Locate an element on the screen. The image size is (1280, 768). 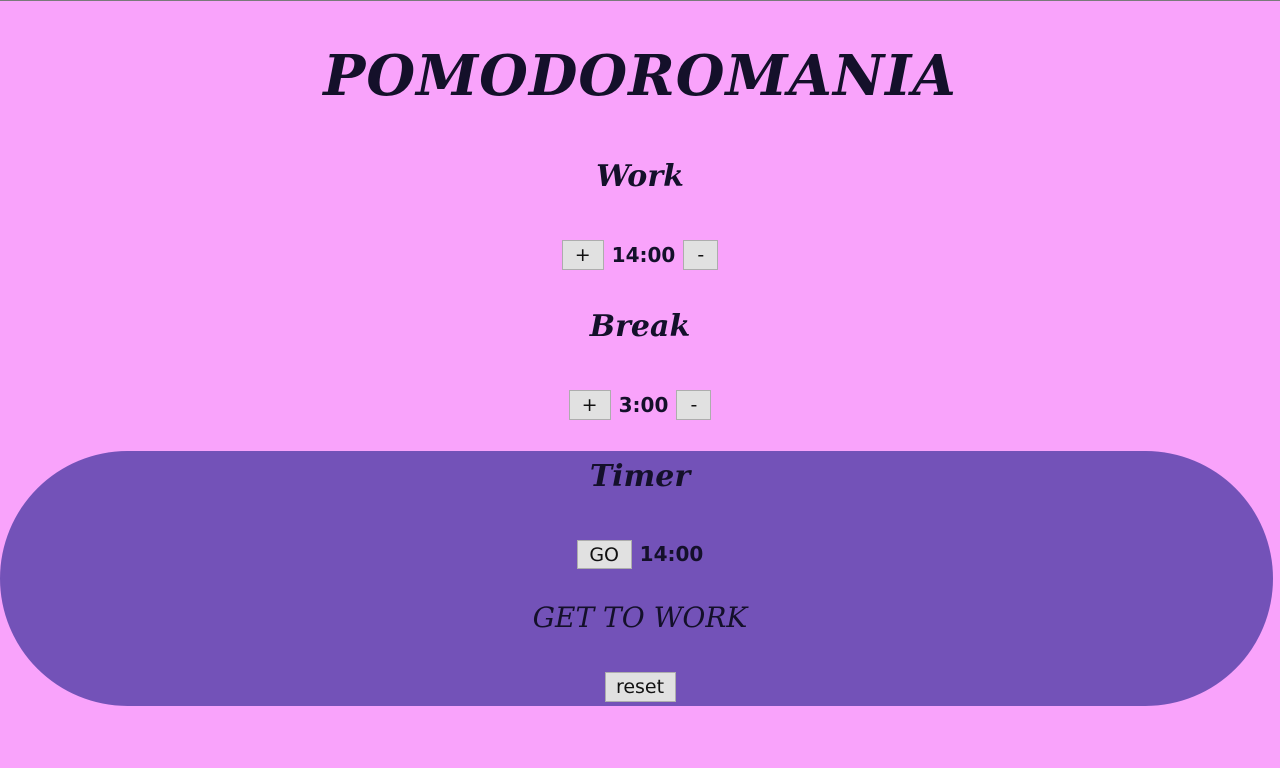
break-decrement-button: - is located at coordinates (694, 405).